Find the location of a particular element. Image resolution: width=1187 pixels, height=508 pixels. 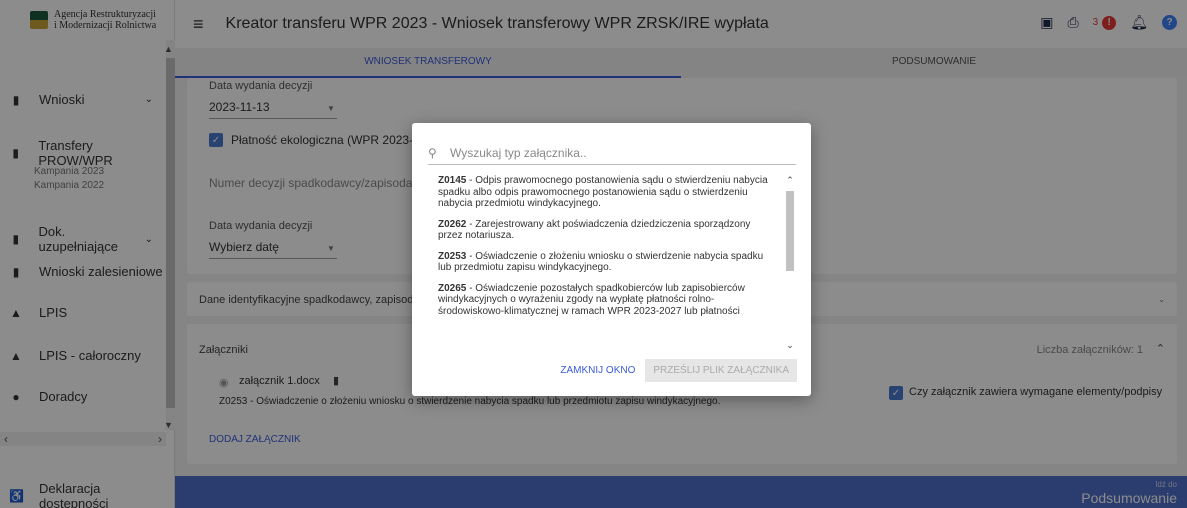

search-icon: ⚲ is located at coordinates (432, 152).